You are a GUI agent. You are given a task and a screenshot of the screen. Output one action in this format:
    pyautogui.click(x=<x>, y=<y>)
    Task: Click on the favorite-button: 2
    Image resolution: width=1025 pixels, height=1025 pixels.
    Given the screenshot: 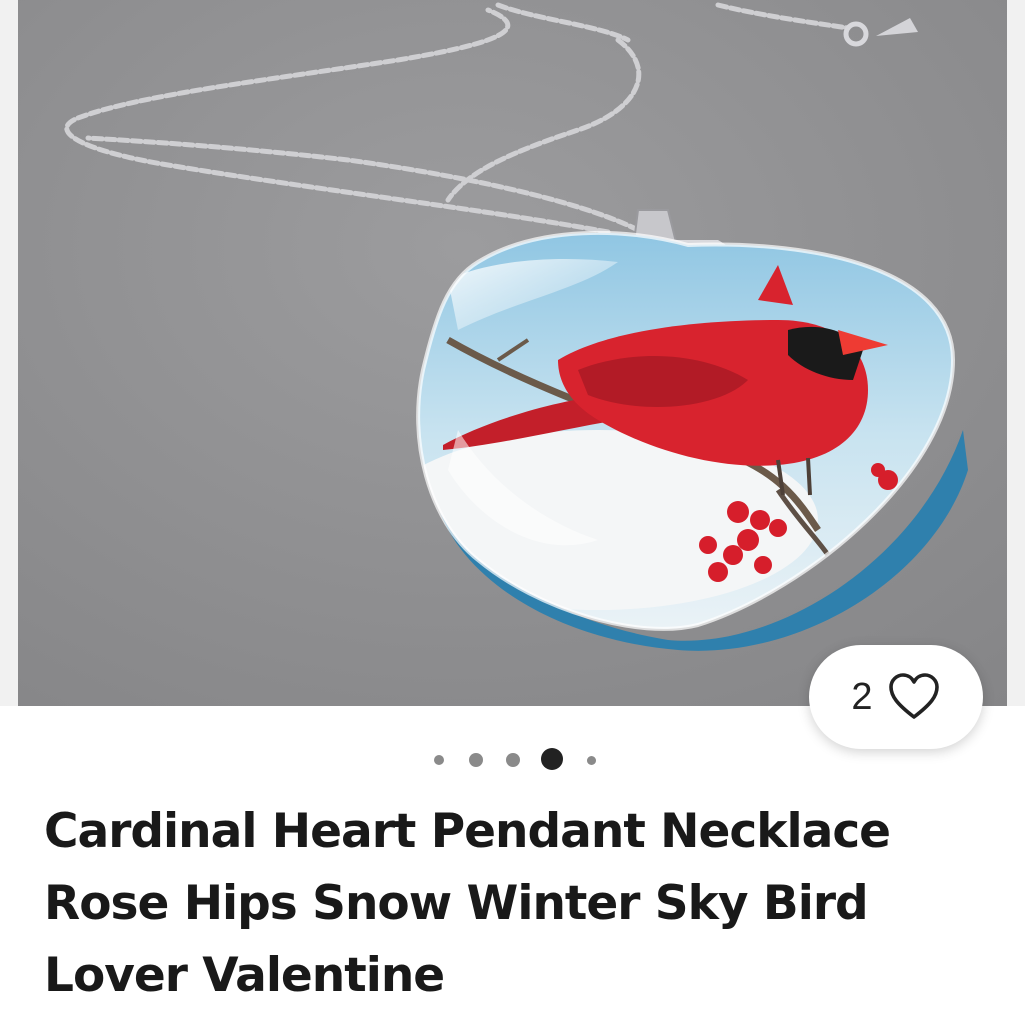 What is the action you would take?
    pyautogui.click(x=896, y=697)
    